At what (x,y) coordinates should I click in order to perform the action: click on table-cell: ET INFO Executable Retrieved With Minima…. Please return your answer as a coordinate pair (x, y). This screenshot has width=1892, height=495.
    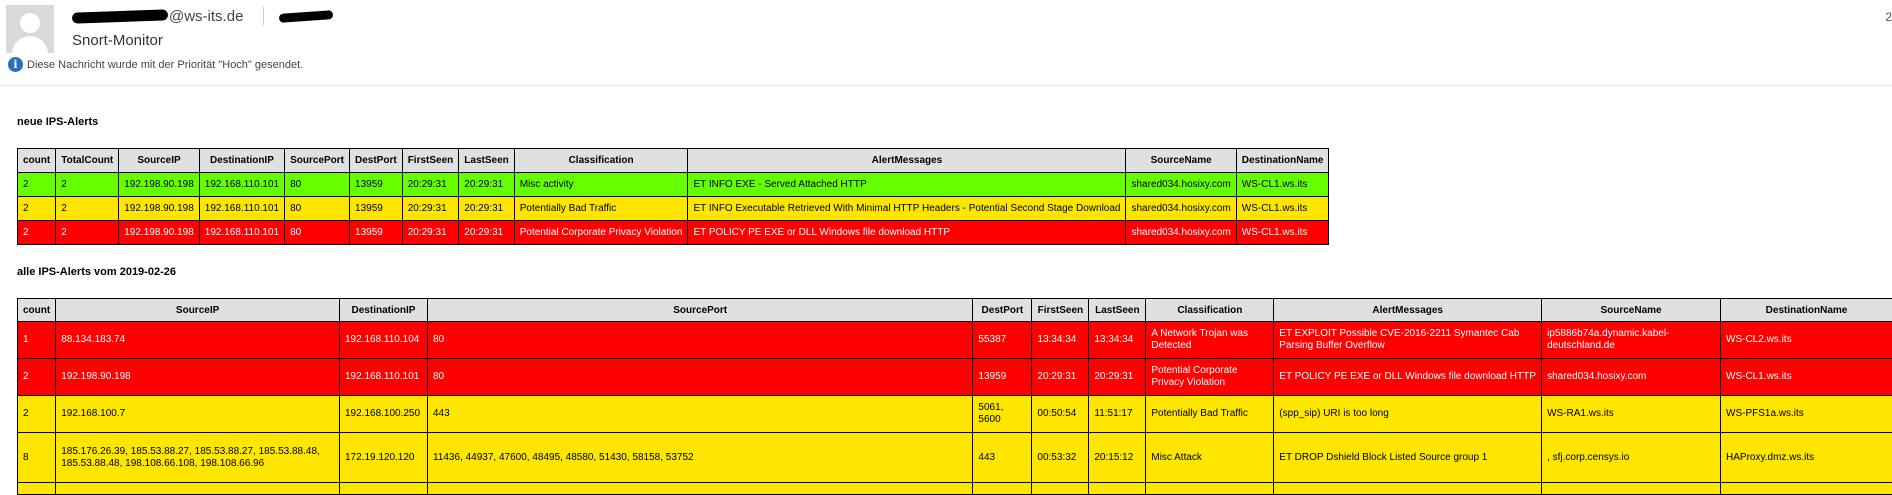
    Looking at the image, I should click on (907, 209).